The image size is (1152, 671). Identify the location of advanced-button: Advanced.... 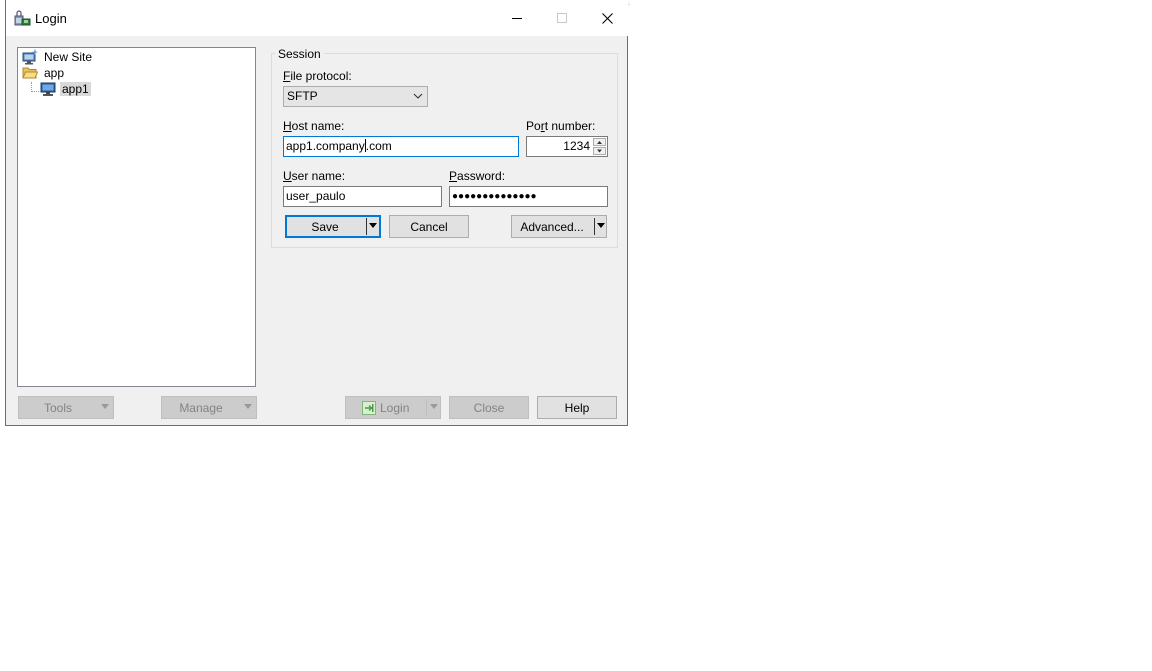
(559, 226).